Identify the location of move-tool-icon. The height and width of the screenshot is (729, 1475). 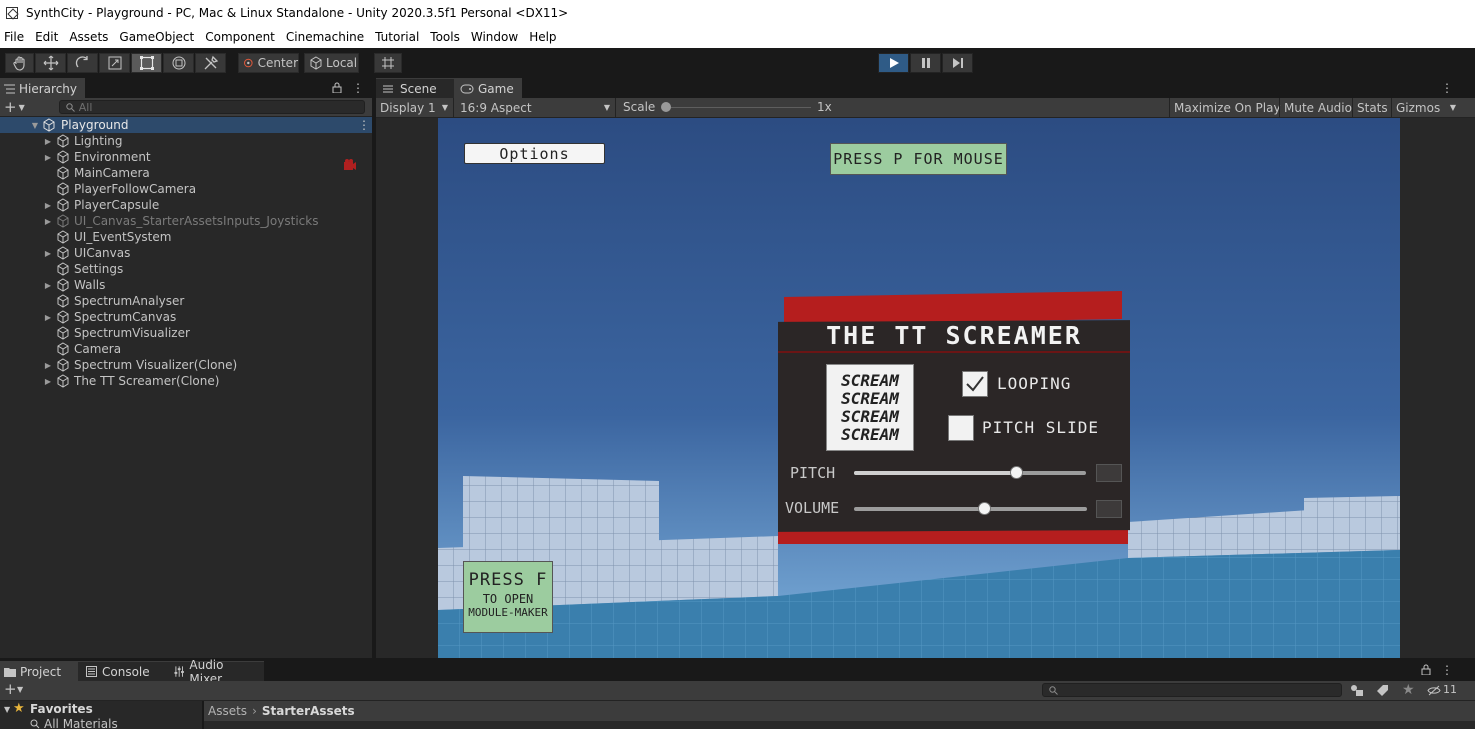
(50, 63).